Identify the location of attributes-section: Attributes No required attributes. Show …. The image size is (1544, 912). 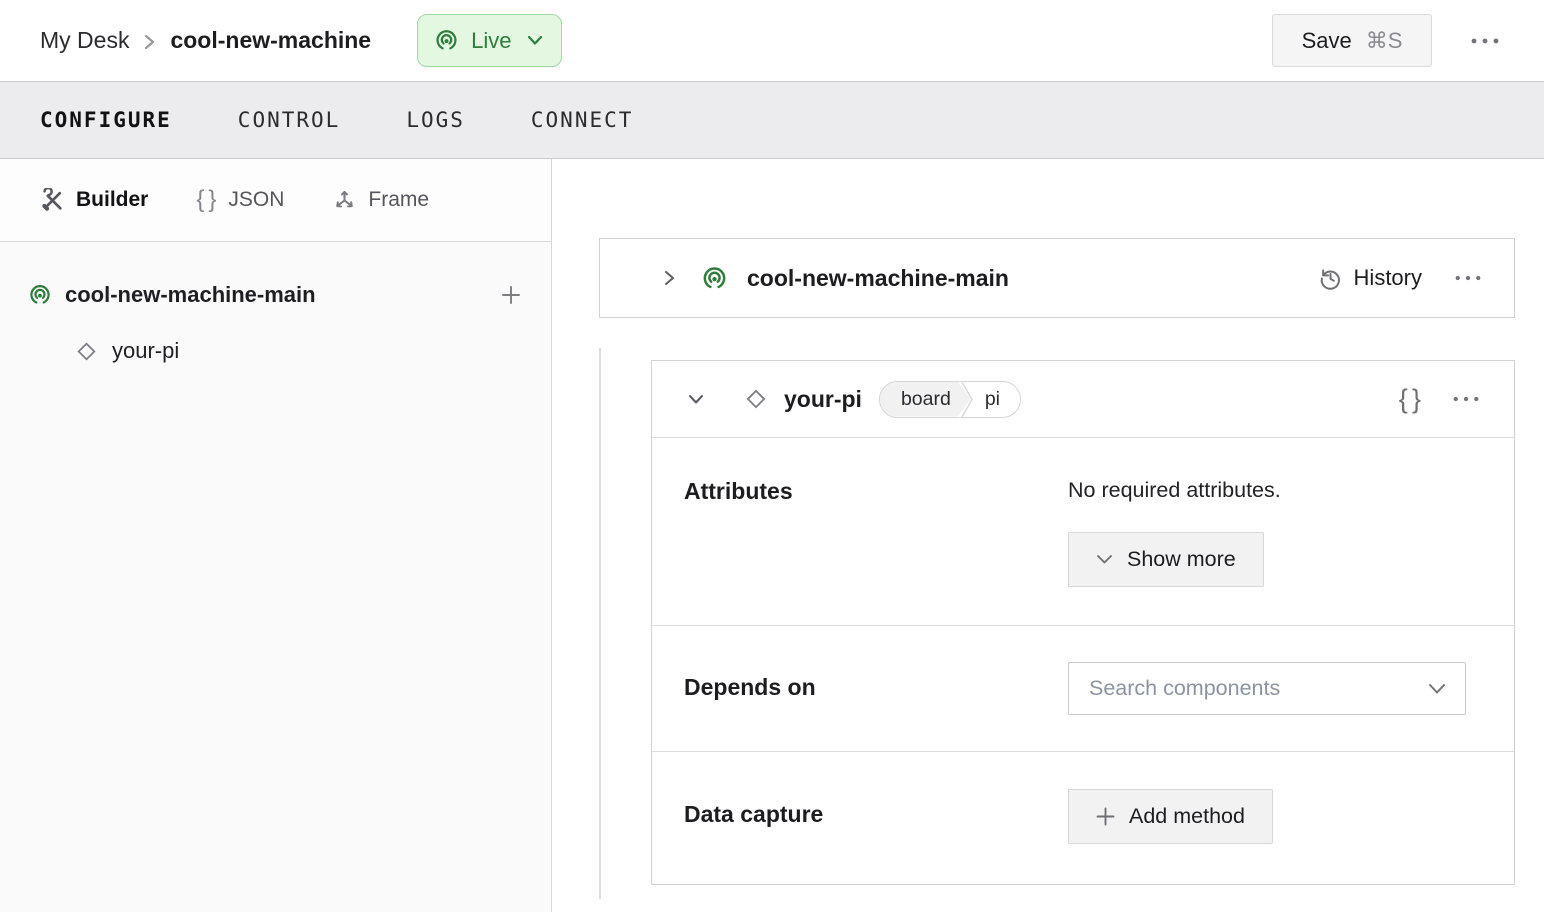
(1083, 531).